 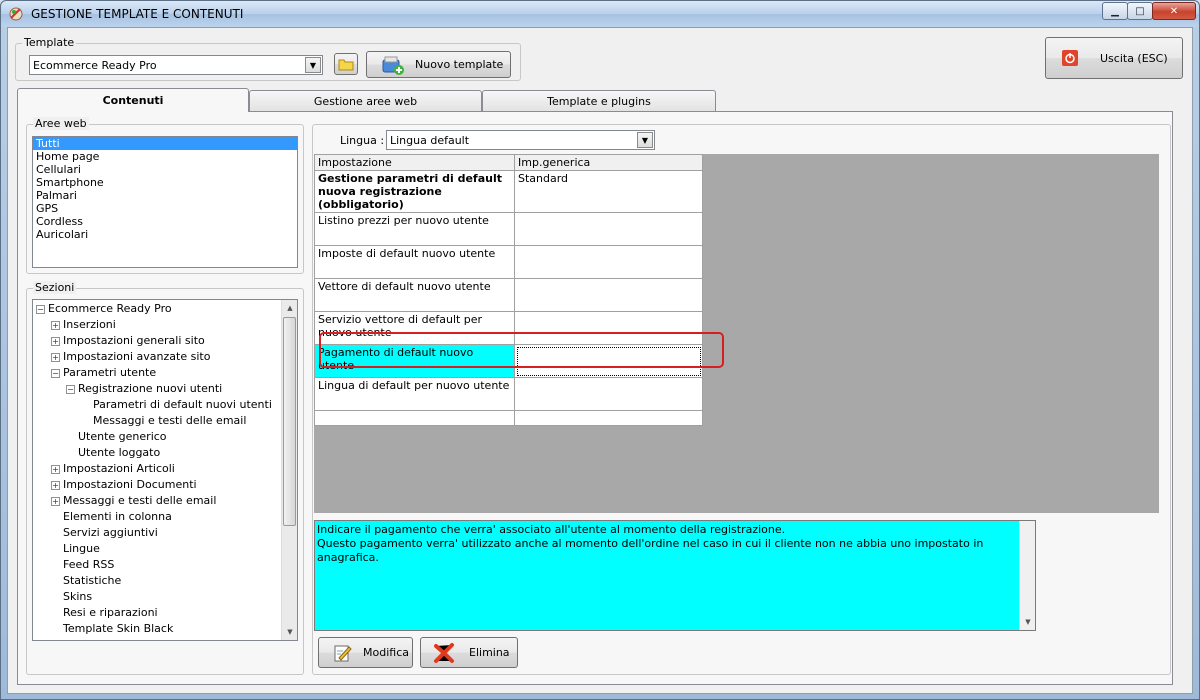 I want to click on minimize-icon: ▁, so click(x=1115, y=11).